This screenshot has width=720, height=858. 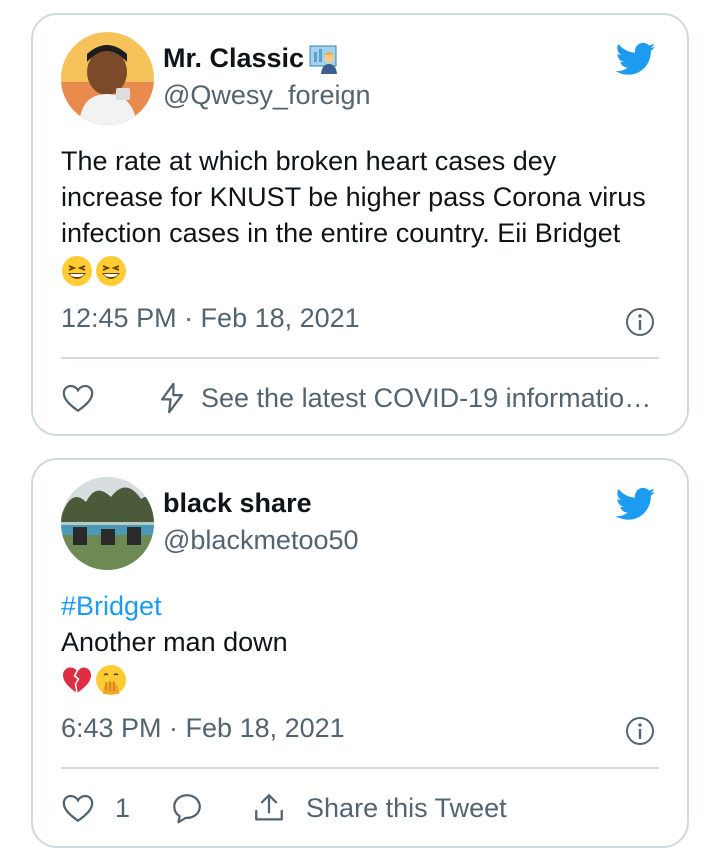 I want to click on share-icon, so click(x=269, y=808).